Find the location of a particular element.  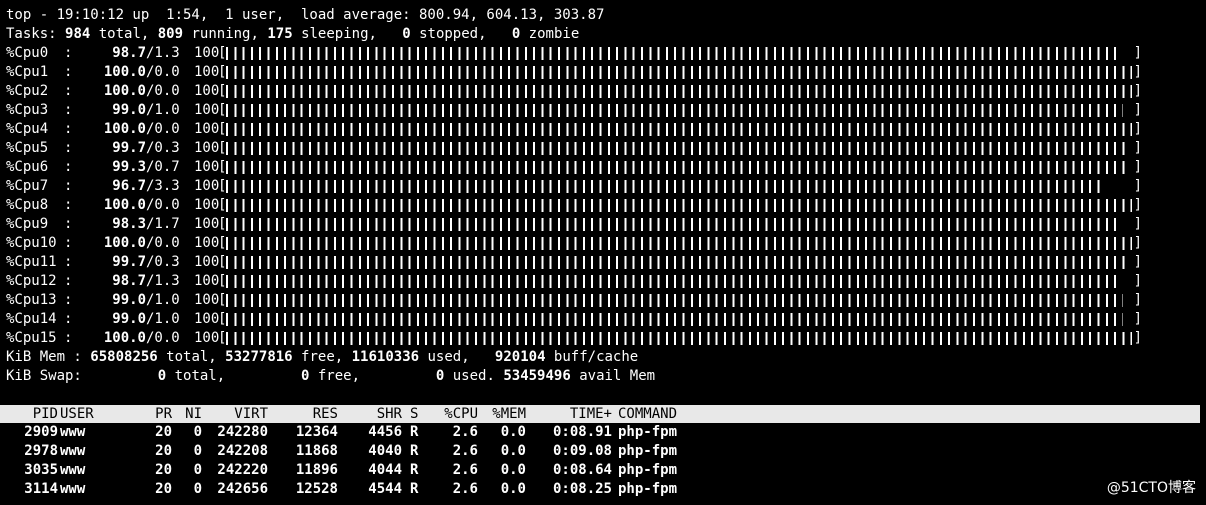

process-virt: 242656 is located at coordinates (242, 489).